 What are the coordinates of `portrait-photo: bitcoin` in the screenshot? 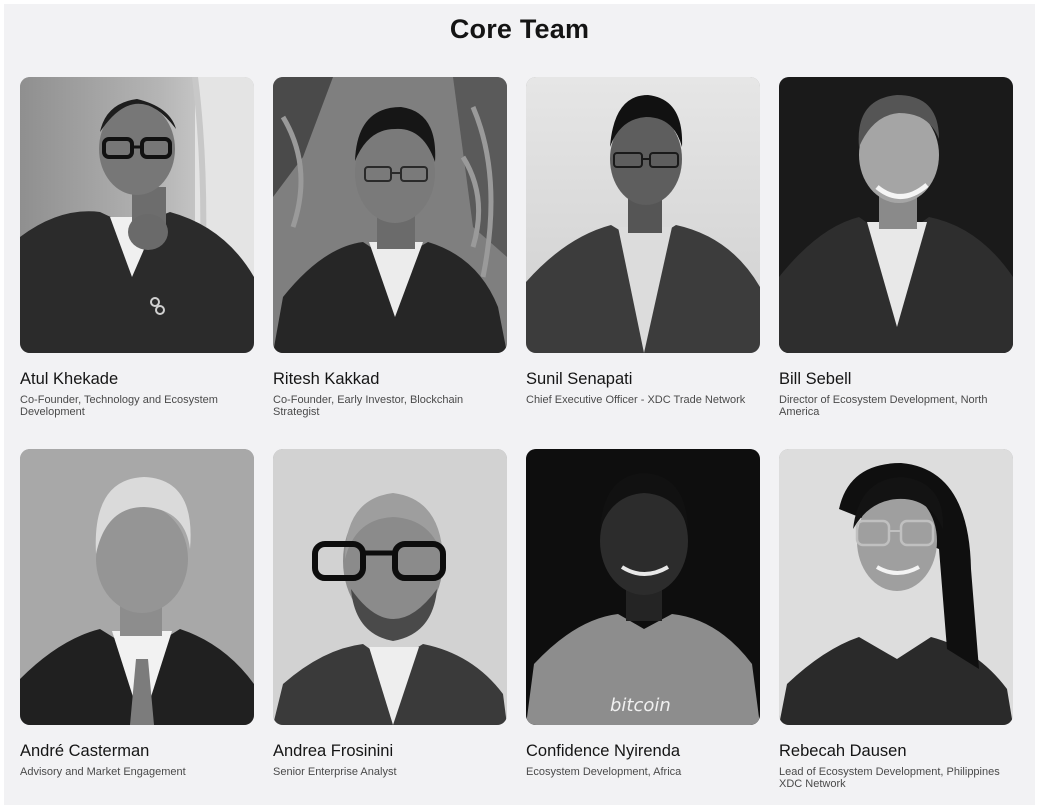 It's located at (643, 587).